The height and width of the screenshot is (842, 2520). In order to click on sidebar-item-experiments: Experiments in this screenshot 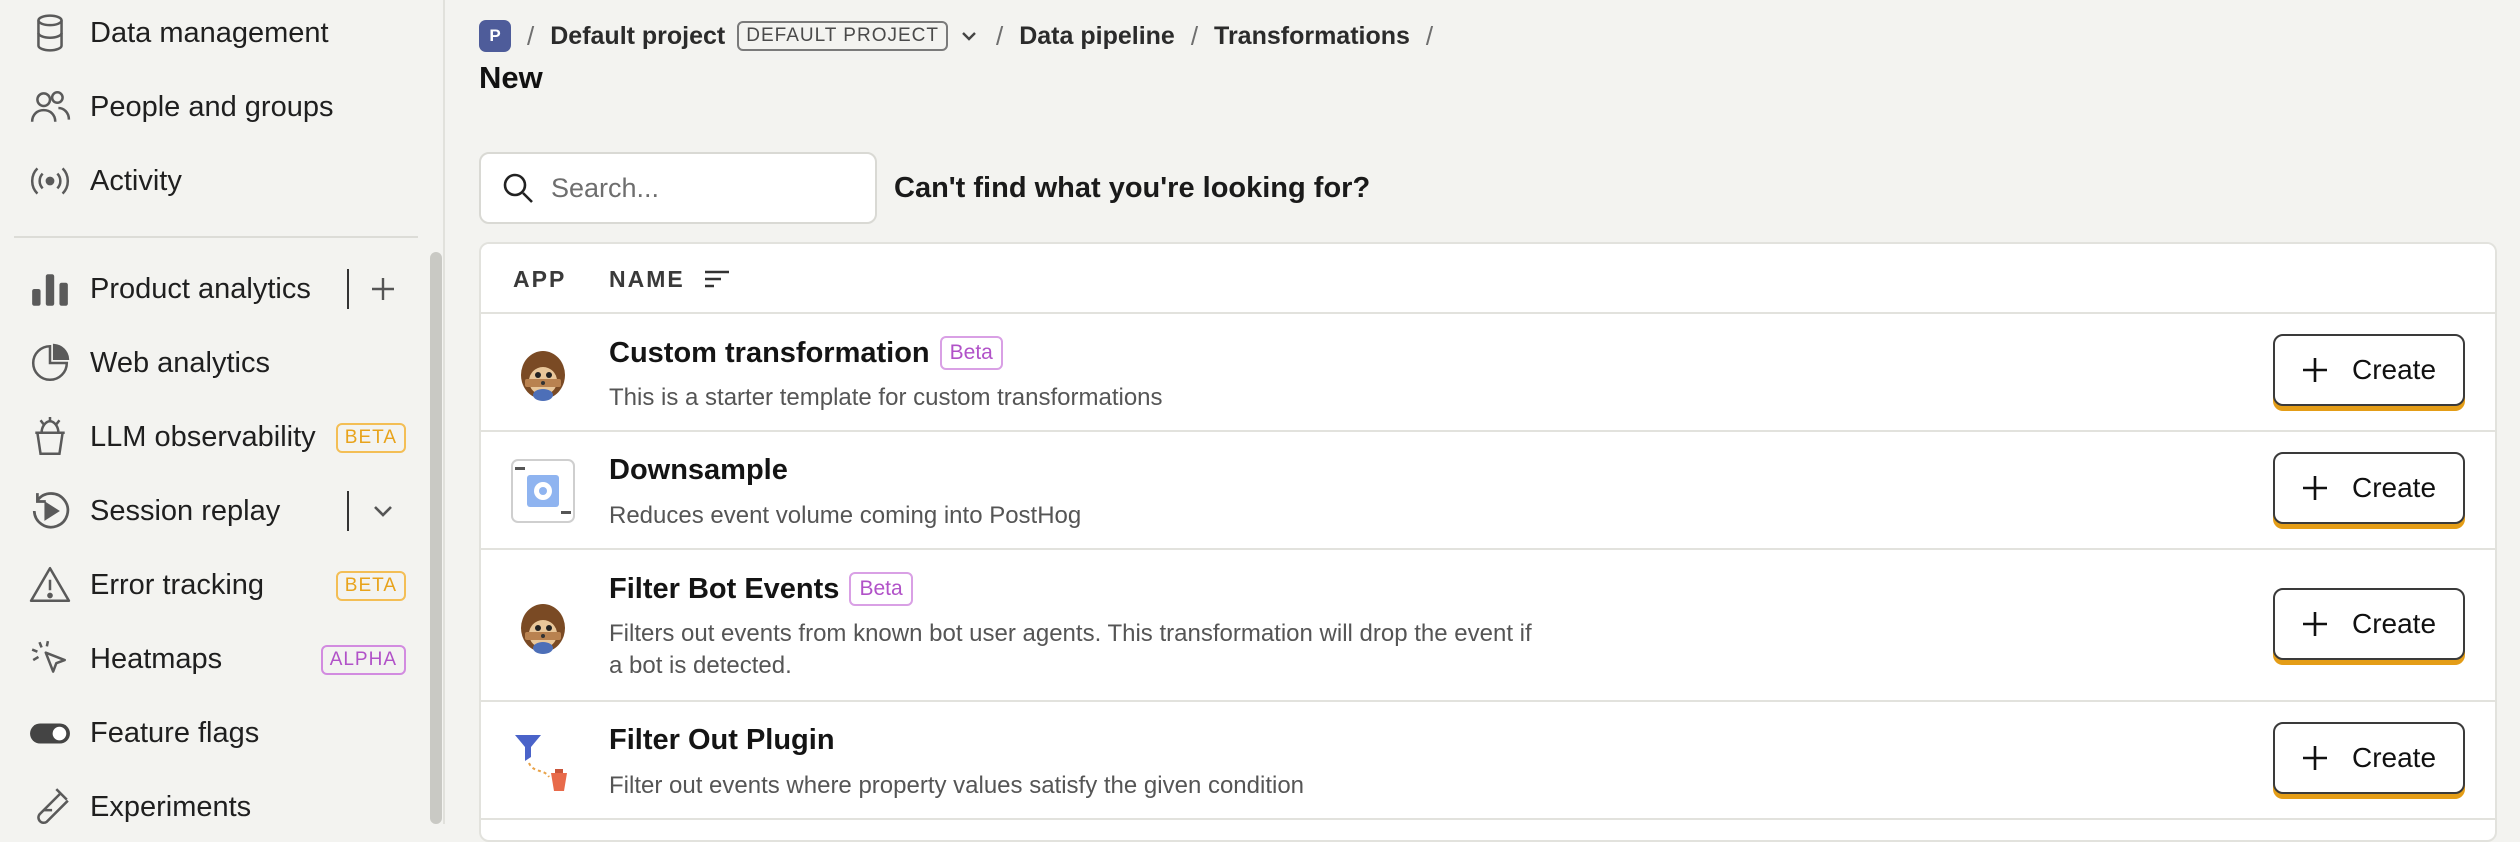, I will do `click(221, 807)`.